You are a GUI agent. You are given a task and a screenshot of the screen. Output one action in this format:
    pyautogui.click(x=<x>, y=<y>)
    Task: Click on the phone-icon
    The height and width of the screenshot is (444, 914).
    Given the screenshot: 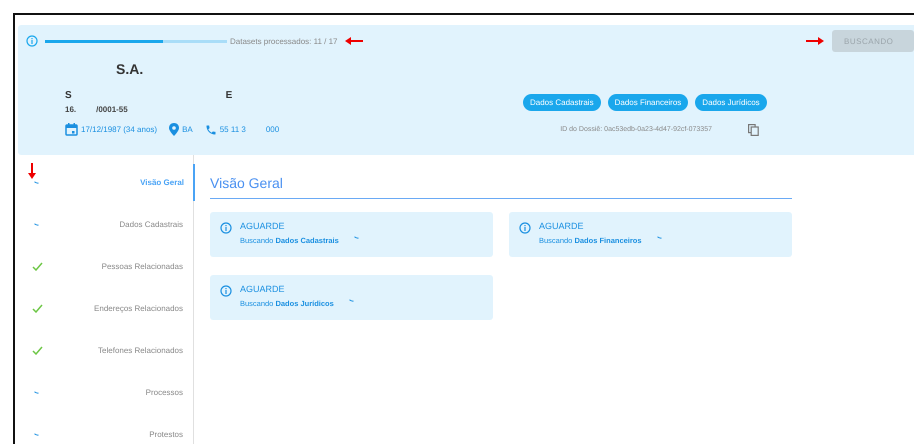 What is the action you would take?
    pyautogui.click(x=210, y=130)
    